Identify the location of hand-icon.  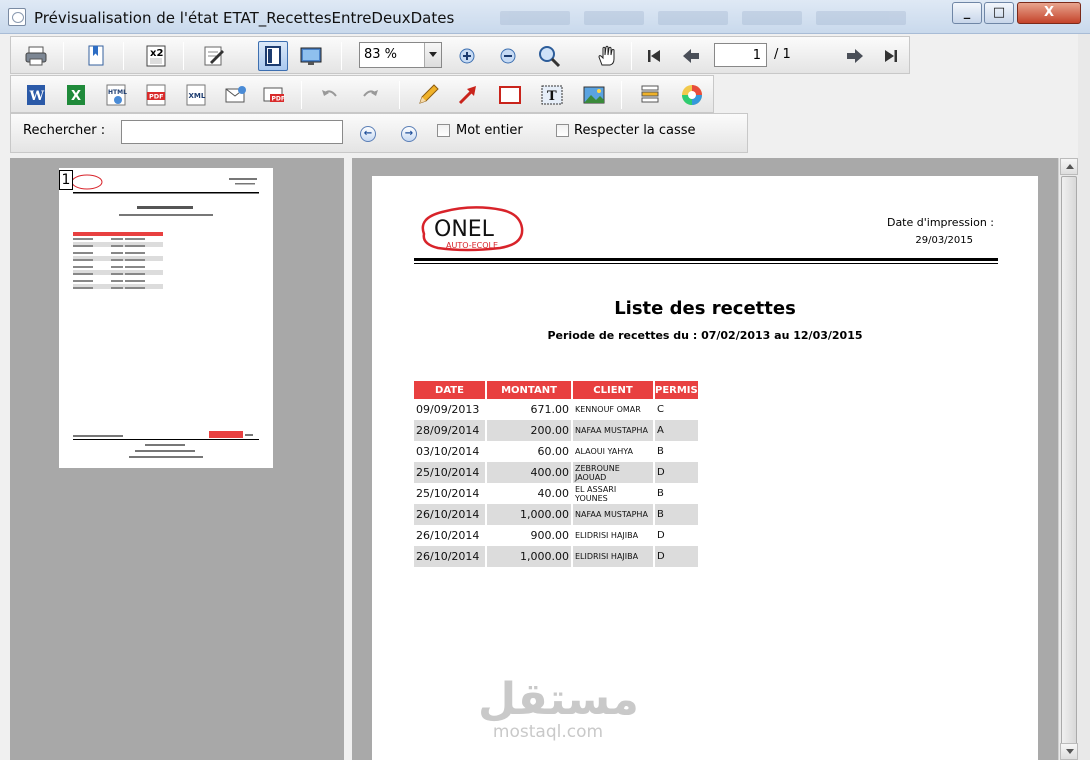
(607, 56).